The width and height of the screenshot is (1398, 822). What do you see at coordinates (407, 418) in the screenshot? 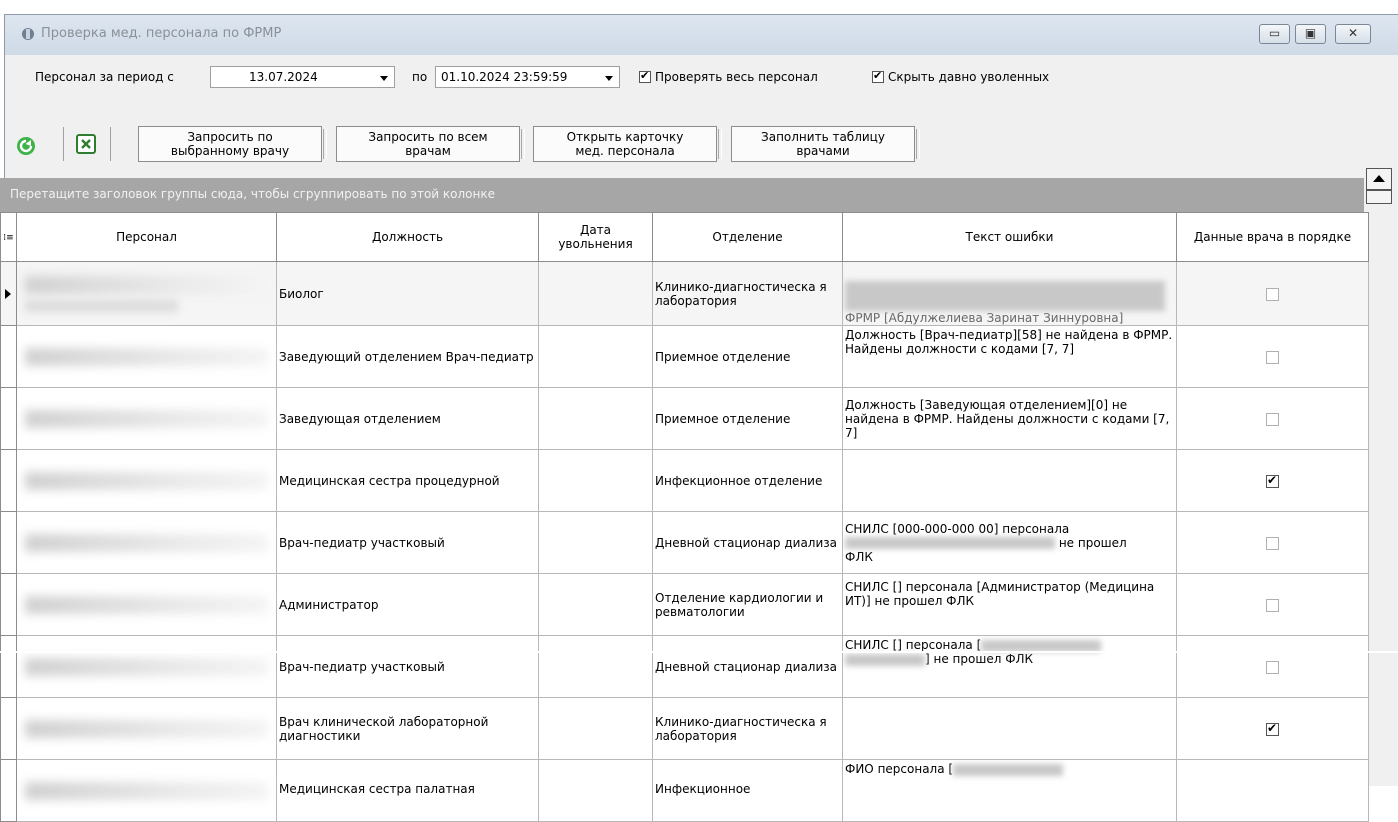
I see `position-cell: Заведующая отделением` at bounding box center [407, 418].